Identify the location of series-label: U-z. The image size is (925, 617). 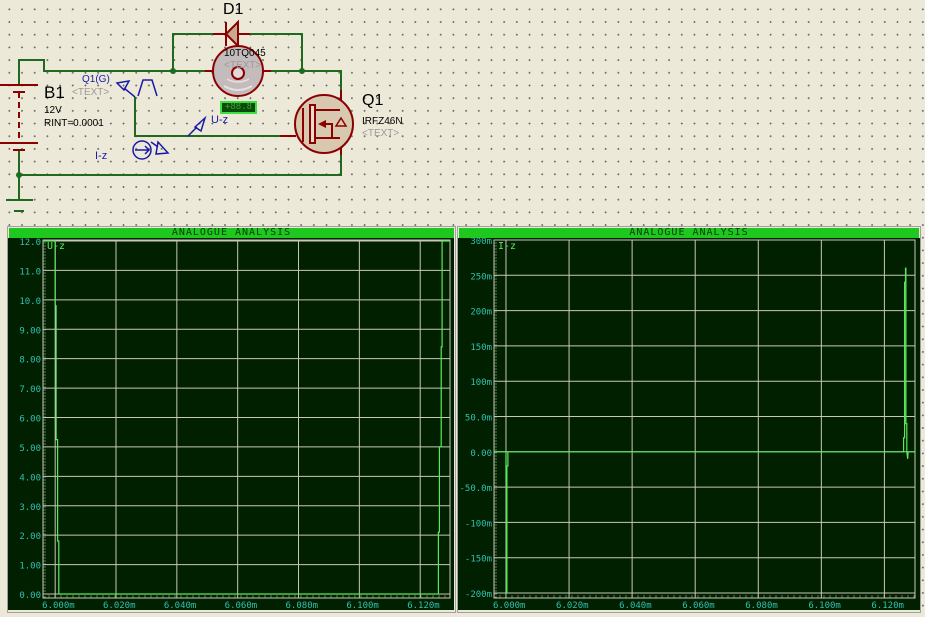
(56, 246).